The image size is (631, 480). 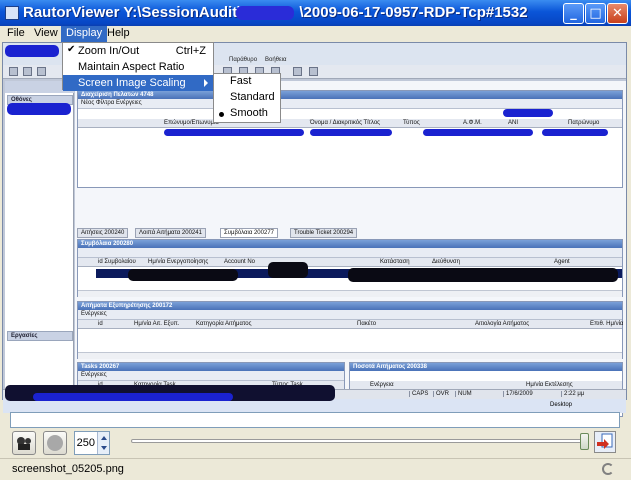 What do you see at coordinates (40, 336) in the screenshot?
I see `remote-left-section-tasks: Εργασίες` at bounding box center [40, 336].